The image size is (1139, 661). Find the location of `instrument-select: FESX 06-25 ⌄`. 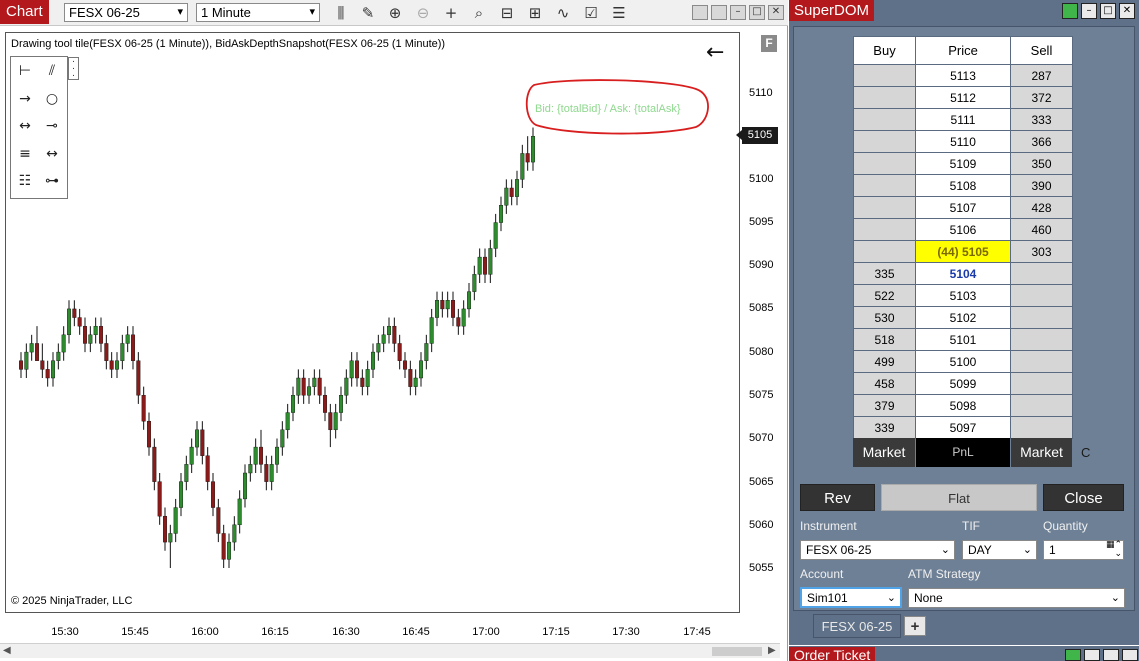

instrument-select: FESX 06-25 ⌄ is located at coordinates (877, 550).